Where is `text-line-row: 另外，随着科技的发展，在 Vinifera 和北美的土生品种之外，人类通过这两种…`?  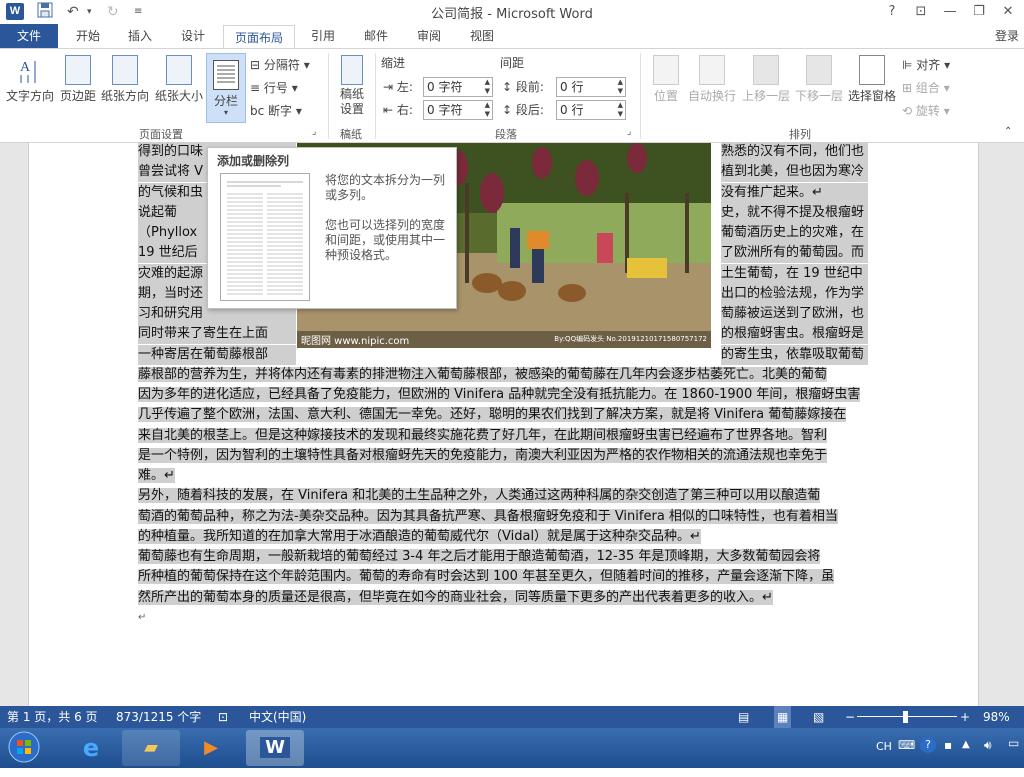
text-line-row: 另外，随着科技的发展，在 Vinifera 和北美的土生品种之外，人类通过这两种… is located at coordinates (503, 496).